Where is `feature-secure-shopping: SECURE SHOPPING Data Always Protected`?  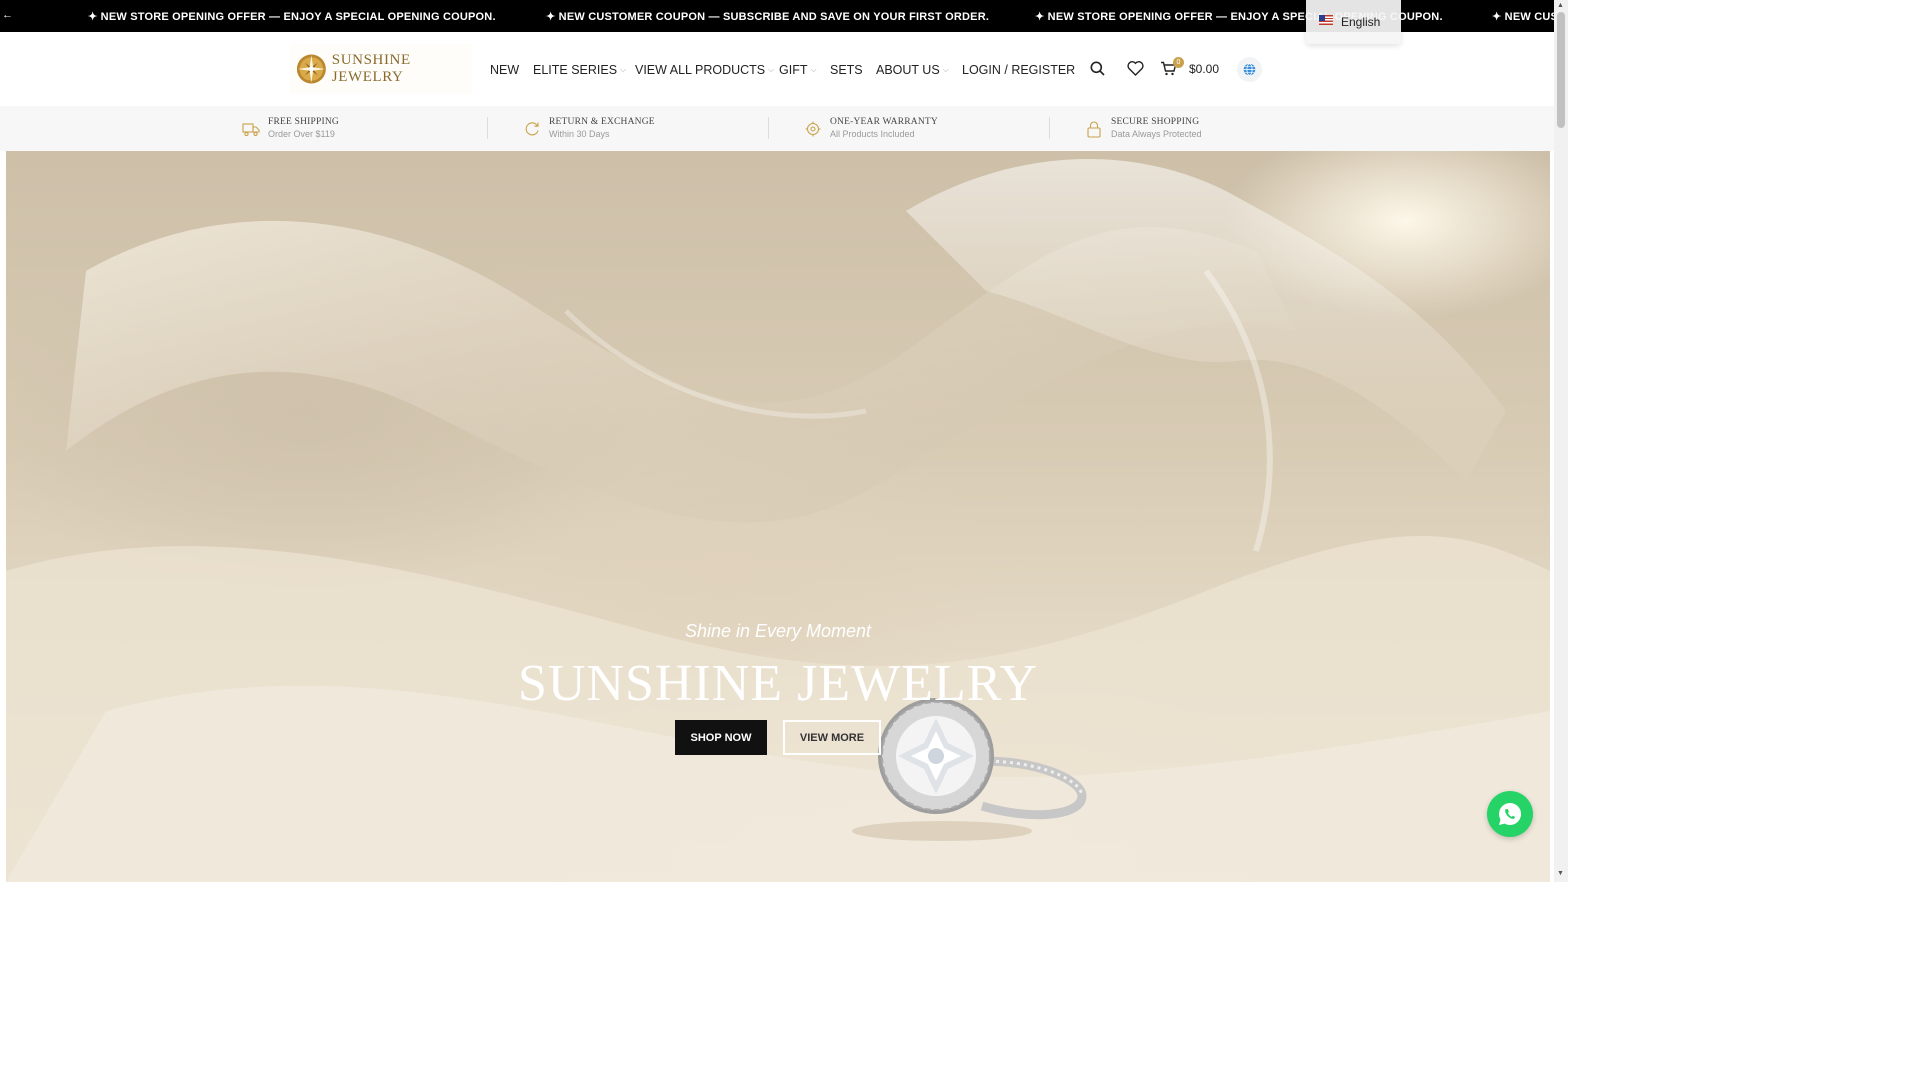 feature-secure-shopping: SECURE SHOPPING Data Always Protected is located at coordinates (1143, 128).